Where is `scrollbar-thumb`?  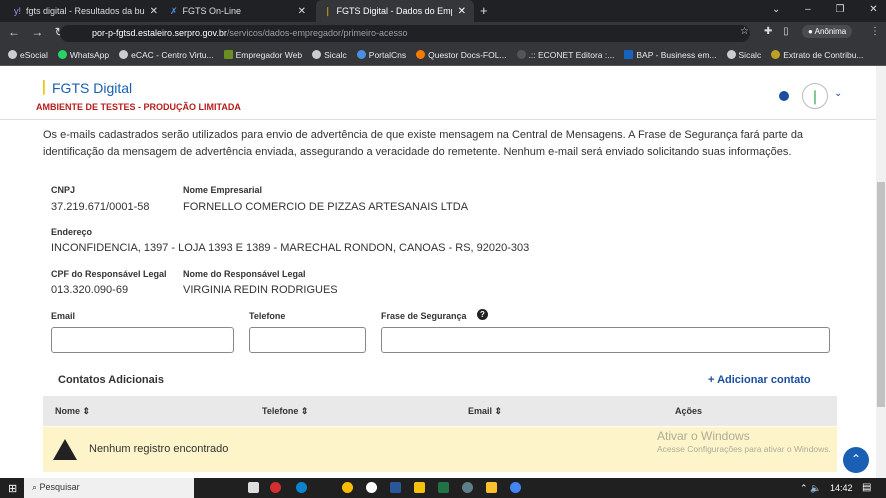 scrollbar-thumb is located at coordinates (881, 294).